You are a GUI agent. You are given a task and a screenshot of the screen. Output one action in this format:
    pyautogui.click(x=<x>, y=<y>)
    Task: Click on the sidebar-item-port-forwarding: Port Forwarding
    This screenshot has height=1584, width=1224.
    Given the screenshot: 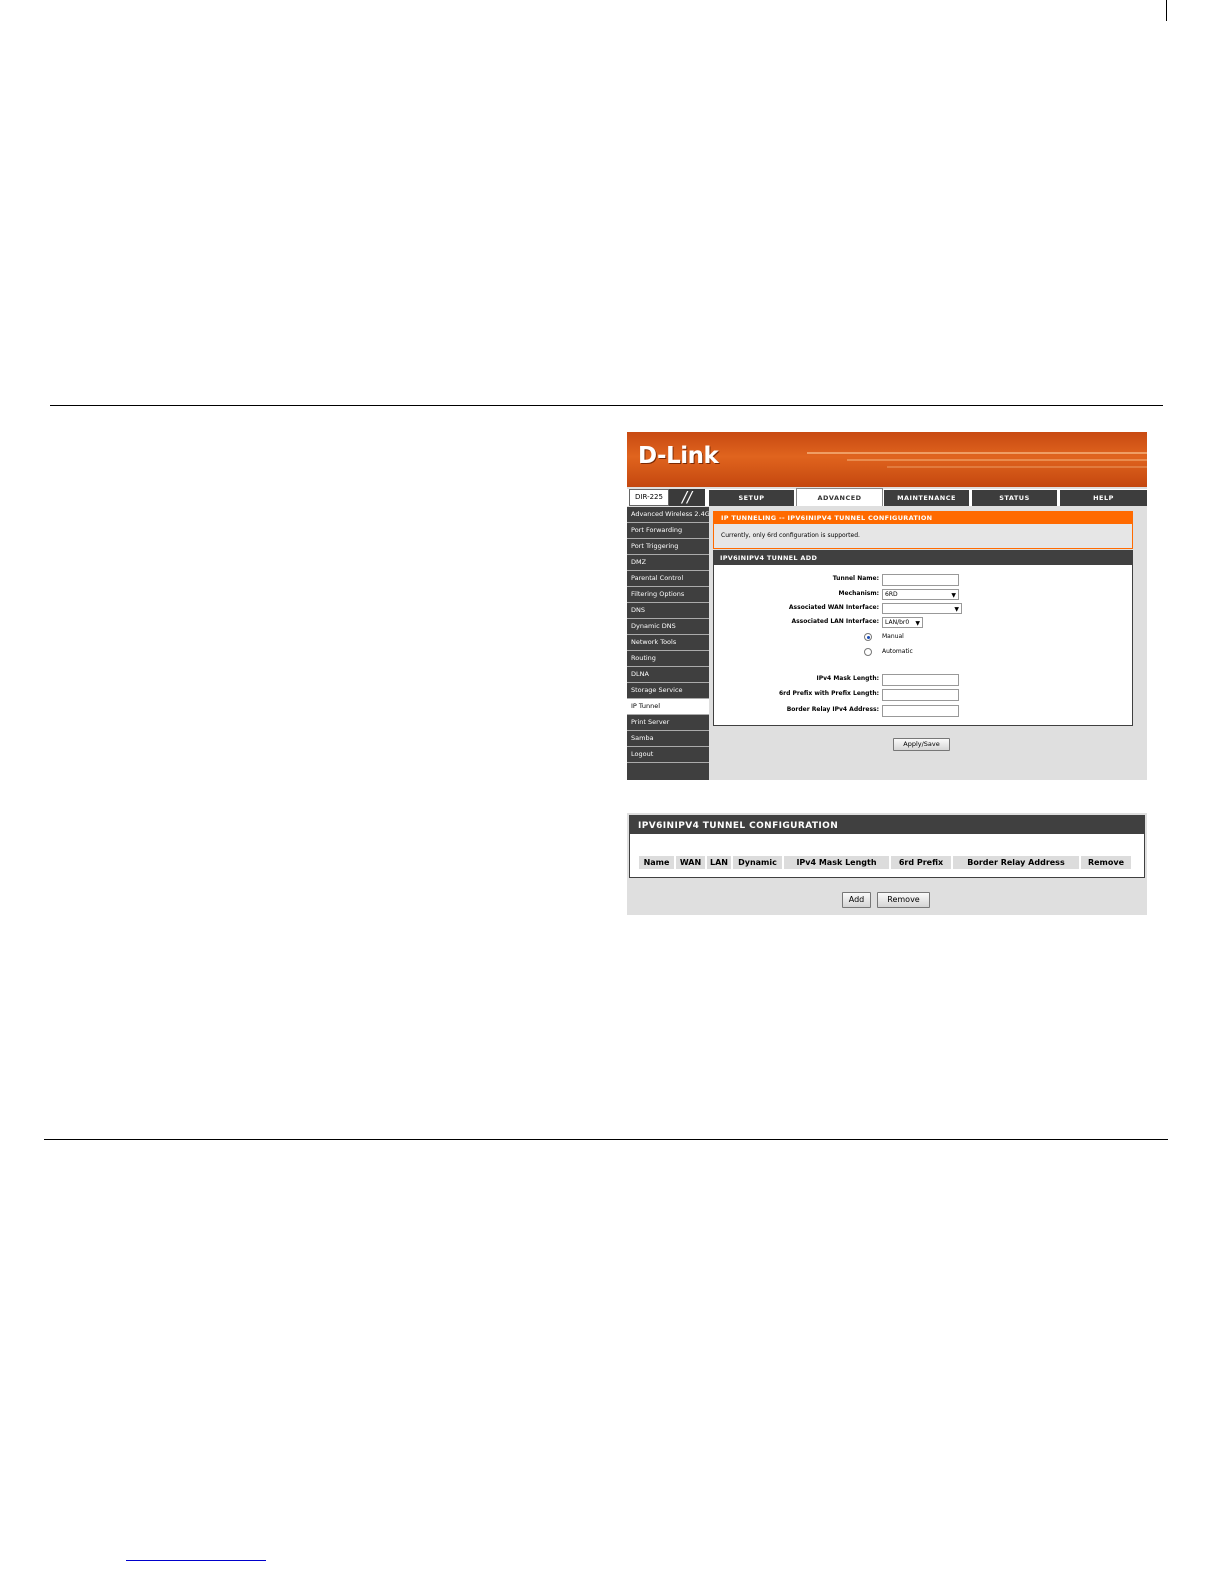 What is the action you would take?
    pyautogui.click(x=668, y=531)
    